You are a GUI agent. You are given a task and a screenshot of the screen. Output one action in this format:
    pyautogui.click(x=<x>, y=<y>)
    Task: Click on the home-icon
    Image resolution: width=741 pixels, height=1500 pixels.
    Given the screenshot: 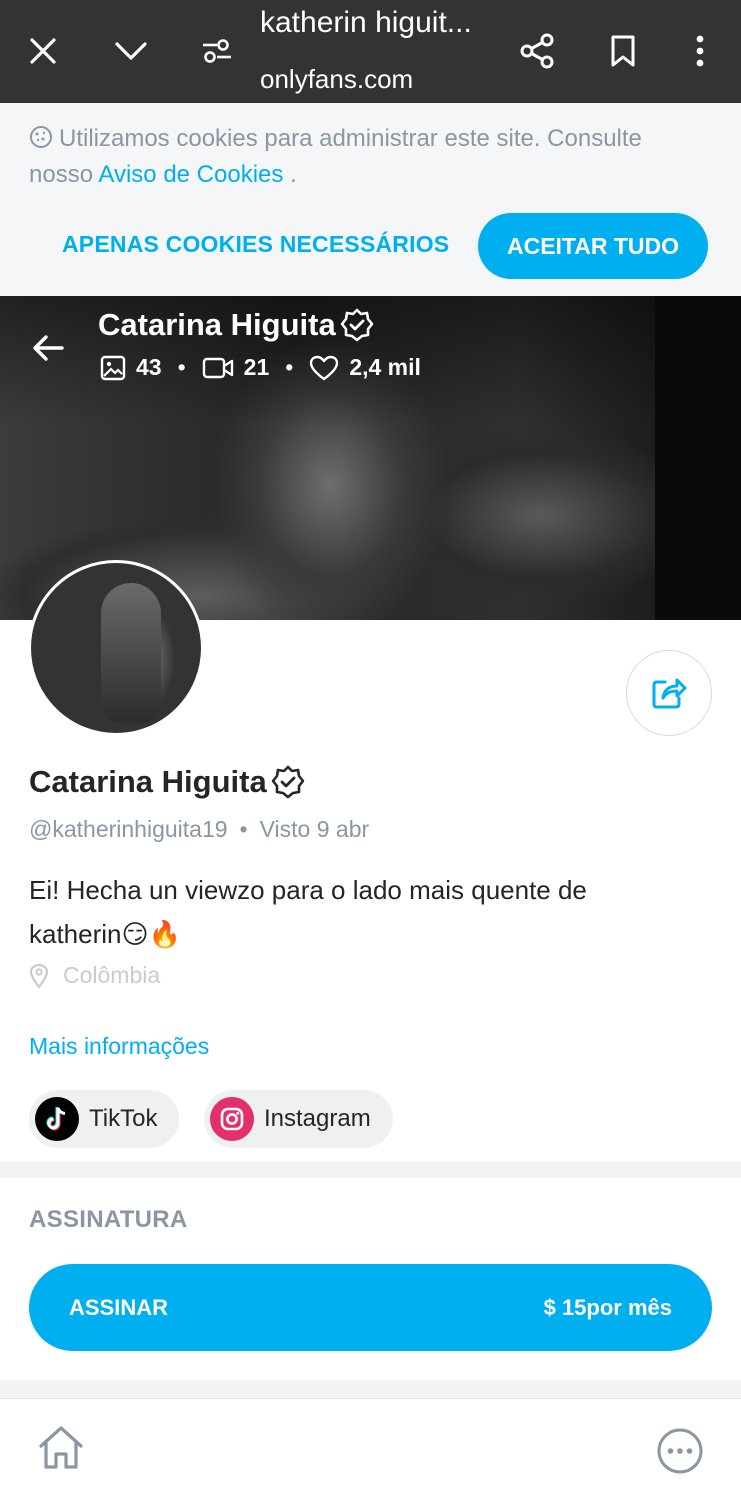 What is the action you would take?
    pyautogui.click(x=61, y=1448)
    